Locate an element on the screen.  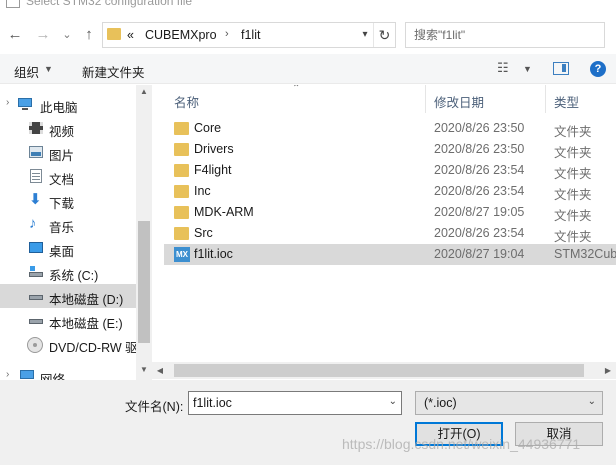
sidebar-item-drive-d: 本地磁盘 (D:) is located at coordinates (68, 296).